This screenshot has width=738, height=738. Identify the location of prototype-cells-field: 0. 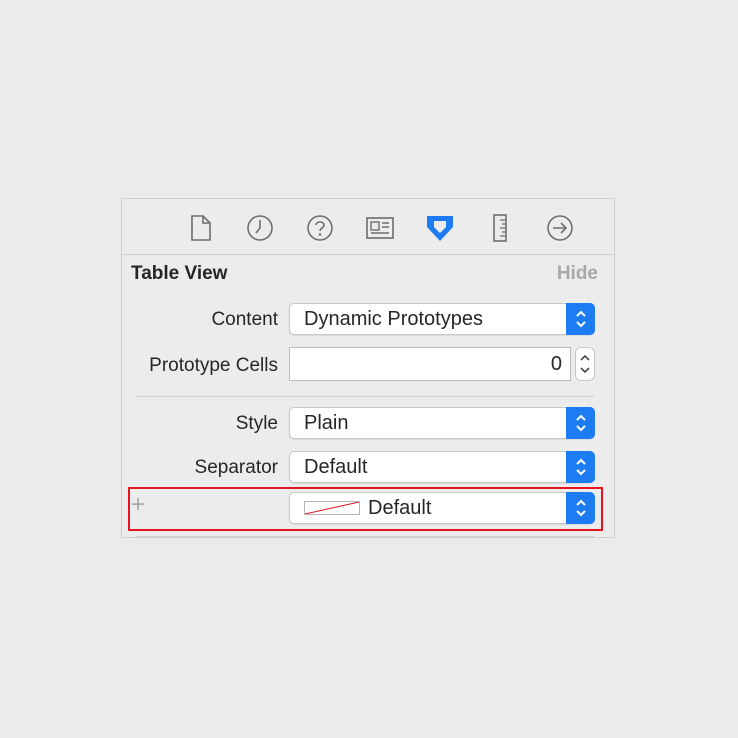
(430, 364).